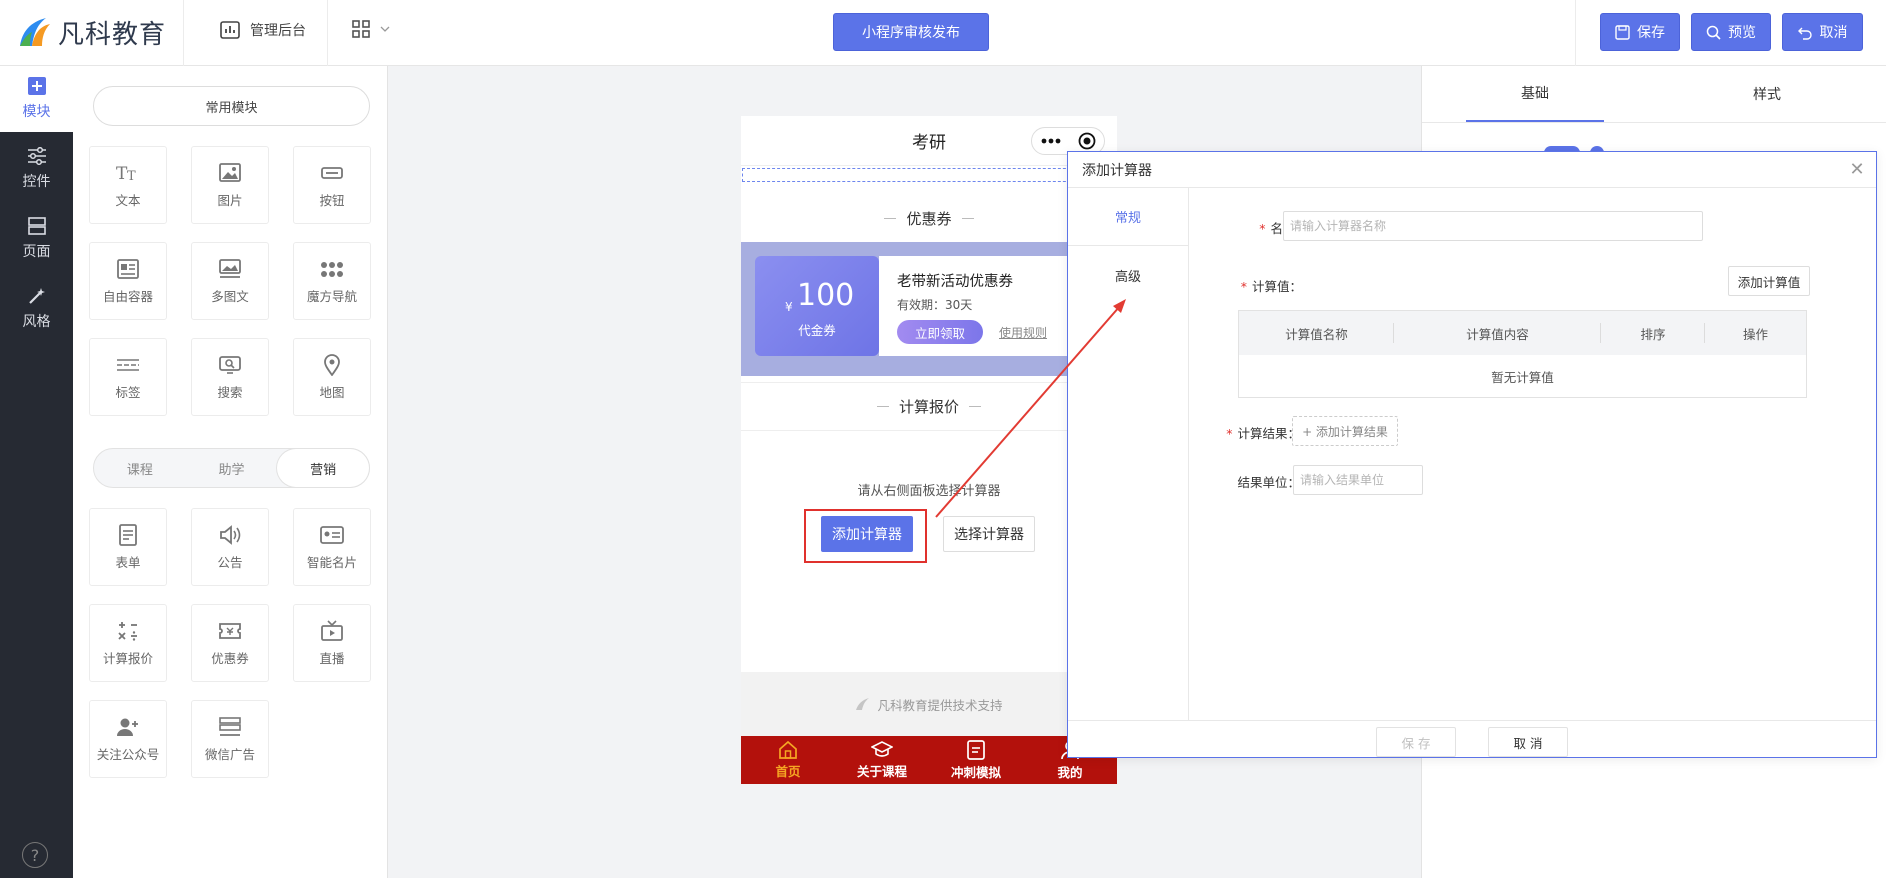  I want to click on magic-wand-icon, so click(36, 296).